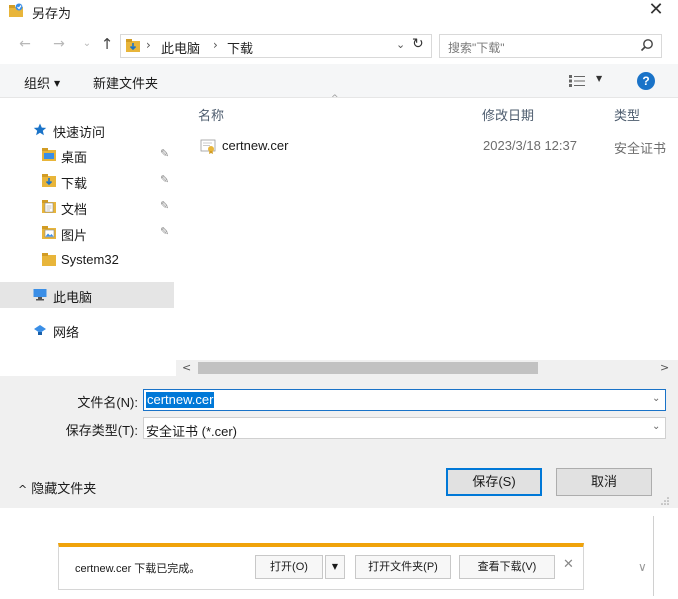  What do you see at coordinates (57, 83) in the screenshot?
I see `caret-down-icon: ▼` at bounding box center [57, 83].